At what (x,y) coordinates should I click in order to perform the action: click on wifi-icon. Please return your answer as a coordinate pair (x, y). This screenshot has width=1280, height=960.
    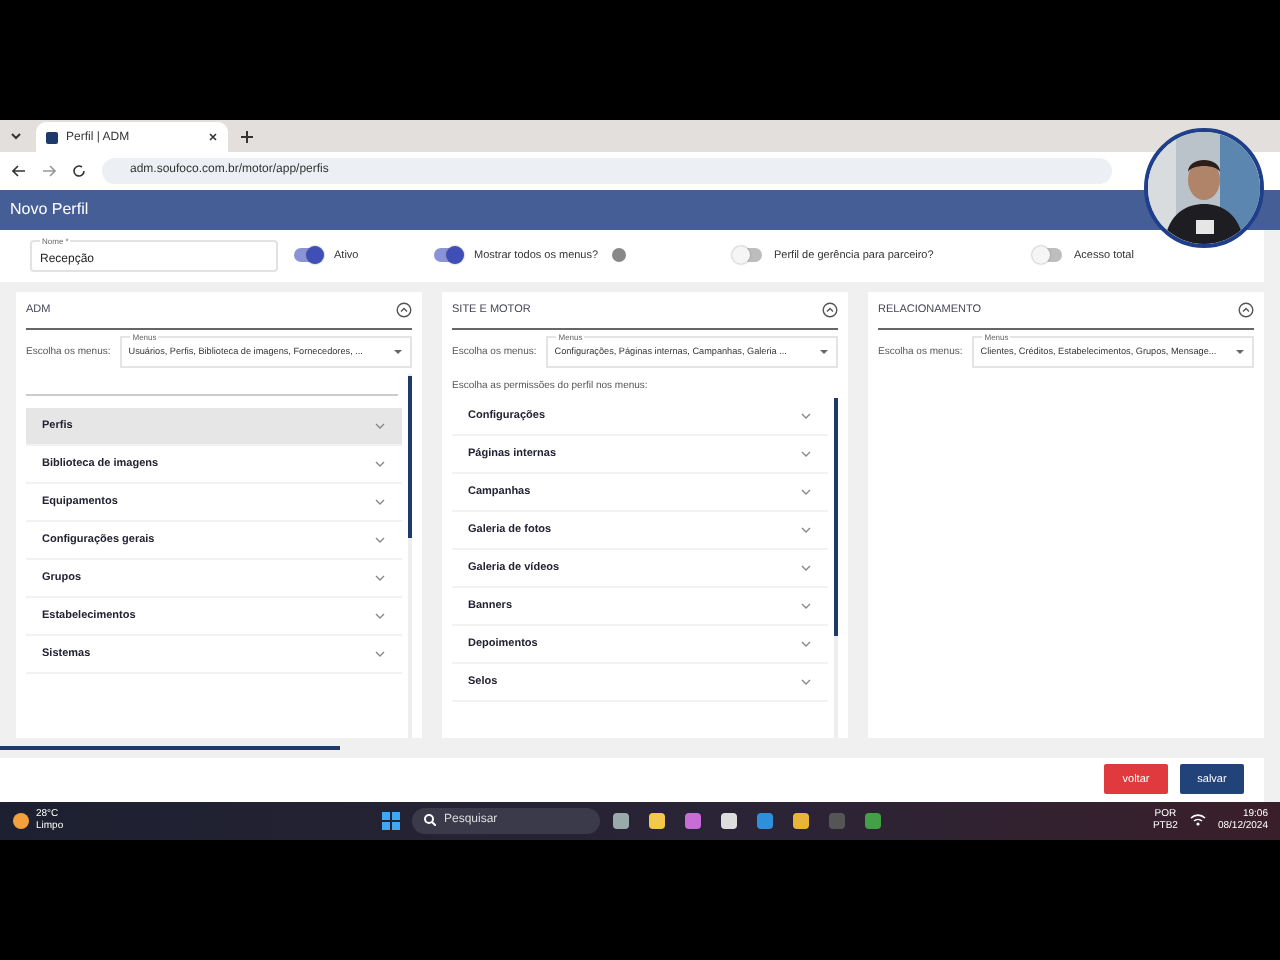
    Looking at the image, I should click on (1197, 820).